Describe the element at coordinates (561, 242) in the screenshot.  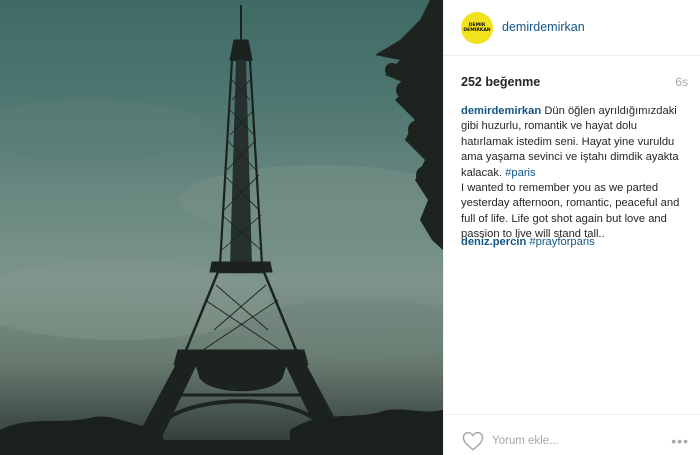
I see `comment-hashtag: #prayforparis` at that location.